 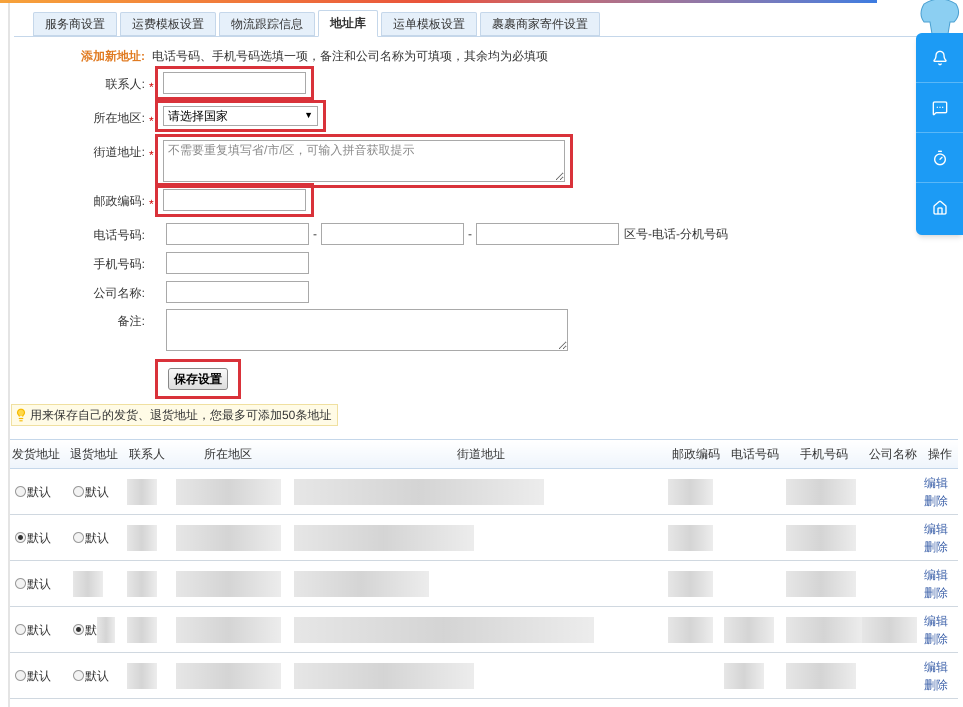 I want to click on phone-field, so click(x=392, y=234).